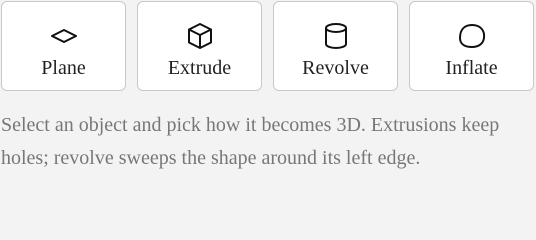 The image size is (536, 240). I want to click on extrude-label: Extrude, so click(199, 68).